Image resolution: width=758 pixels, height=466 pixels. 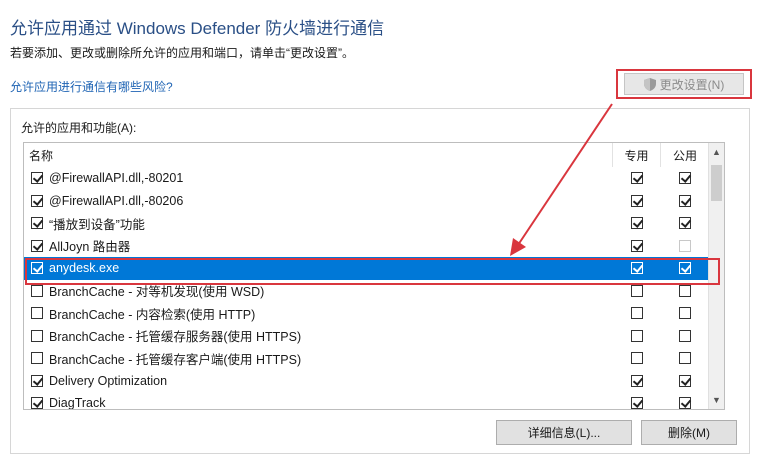 I want to click on app-name-cell: BranchCache - 对等机发现(使用 WSD), so click(x=318, y=290).